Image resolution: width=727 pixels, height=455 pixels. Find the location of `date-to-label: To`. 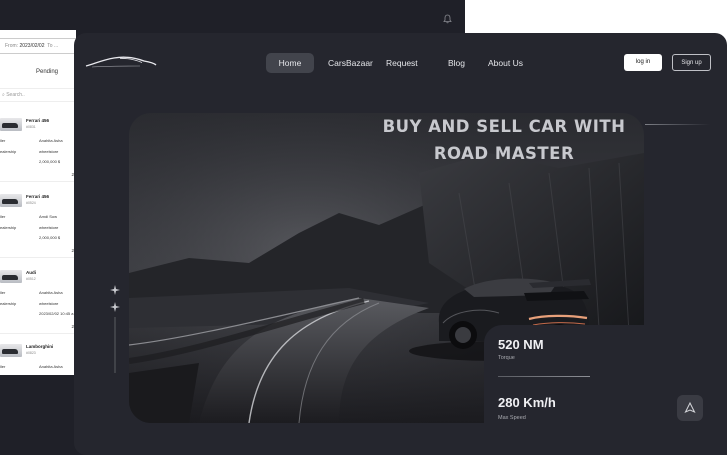

date-to-label: To is located at coordinates (50, 46).